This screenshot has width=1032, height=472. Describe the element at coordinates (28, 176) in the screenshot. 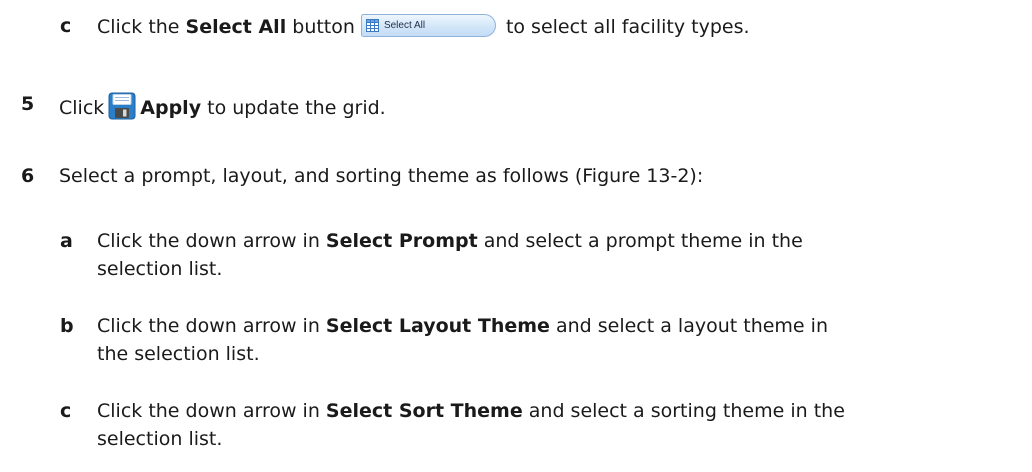

I see `step-marker-6: 6` at that location.